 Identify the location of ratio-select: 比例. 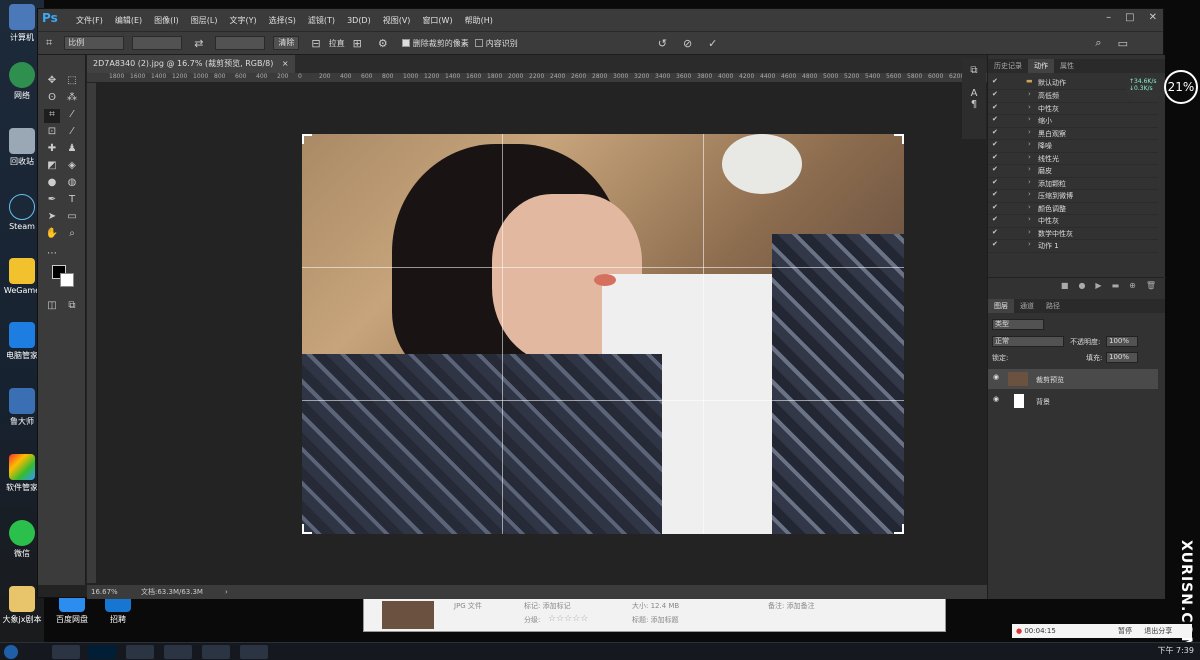
(94, 43).